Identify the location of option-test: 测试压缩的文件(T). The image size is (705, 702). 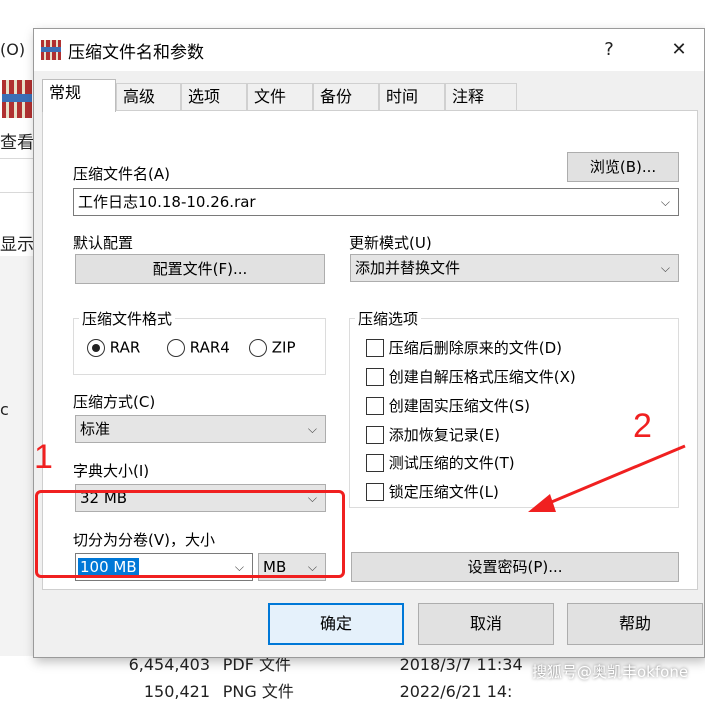
(440, 462).